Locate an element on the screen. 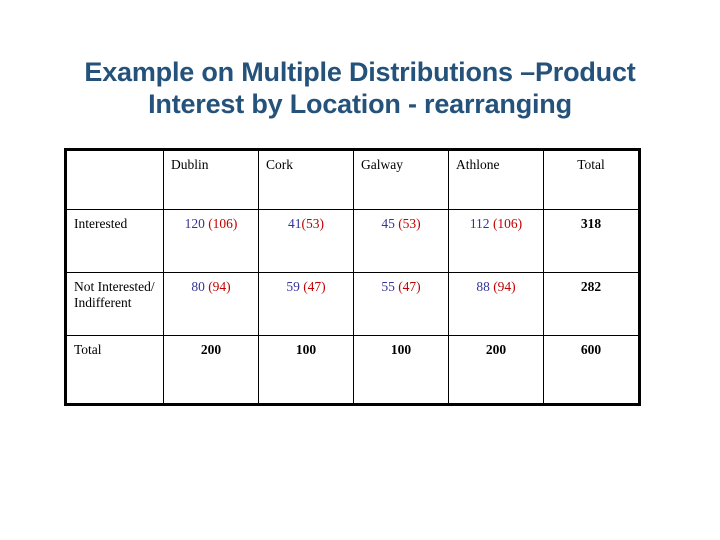  observed-value: 80 is located at coordinates (198, 286).